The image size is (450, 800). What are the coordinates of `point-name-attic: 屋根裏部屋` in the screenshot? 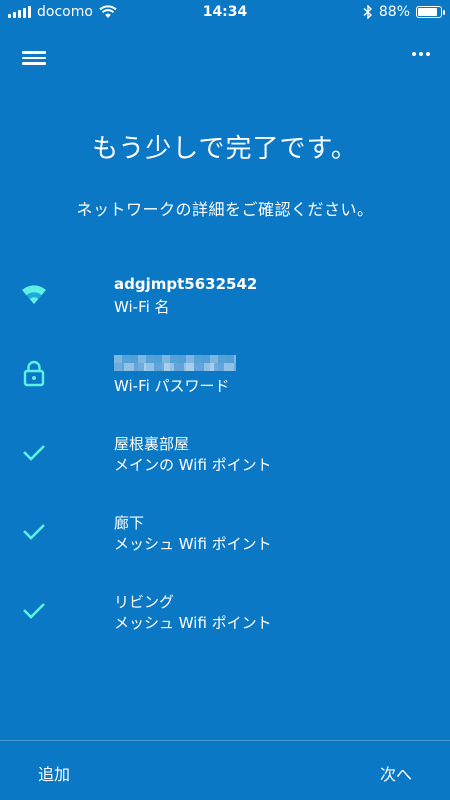 It's located at (152, 444).